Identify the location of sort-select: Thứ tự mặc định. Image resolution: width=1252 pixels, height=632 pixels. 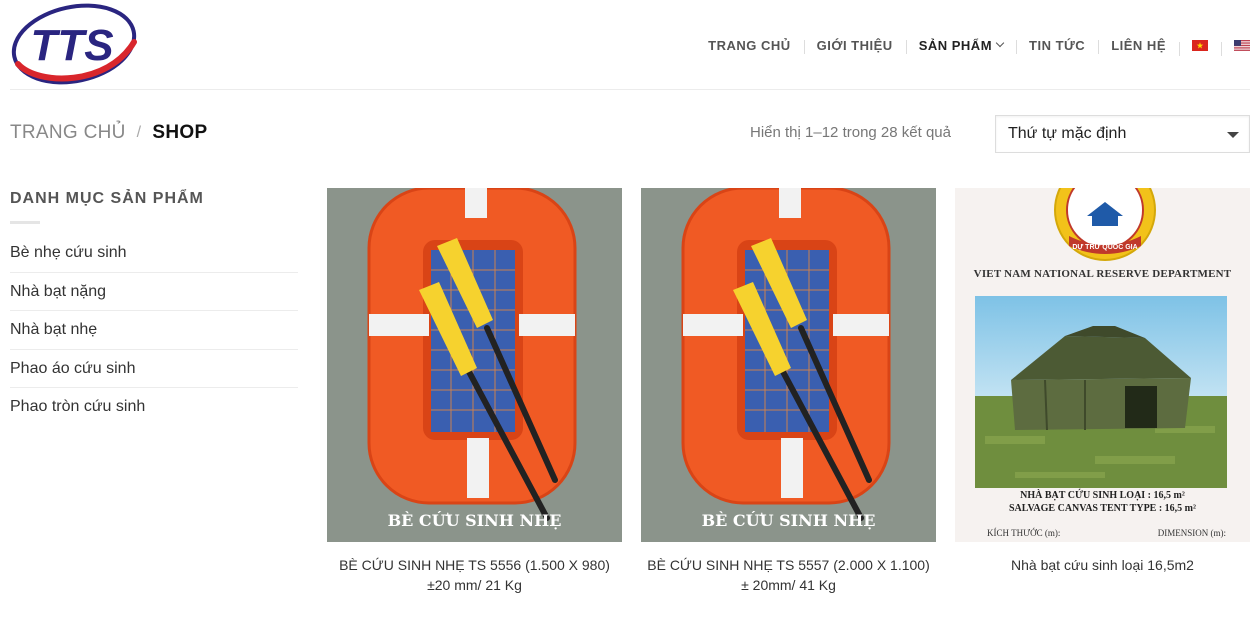
(1122, 134).